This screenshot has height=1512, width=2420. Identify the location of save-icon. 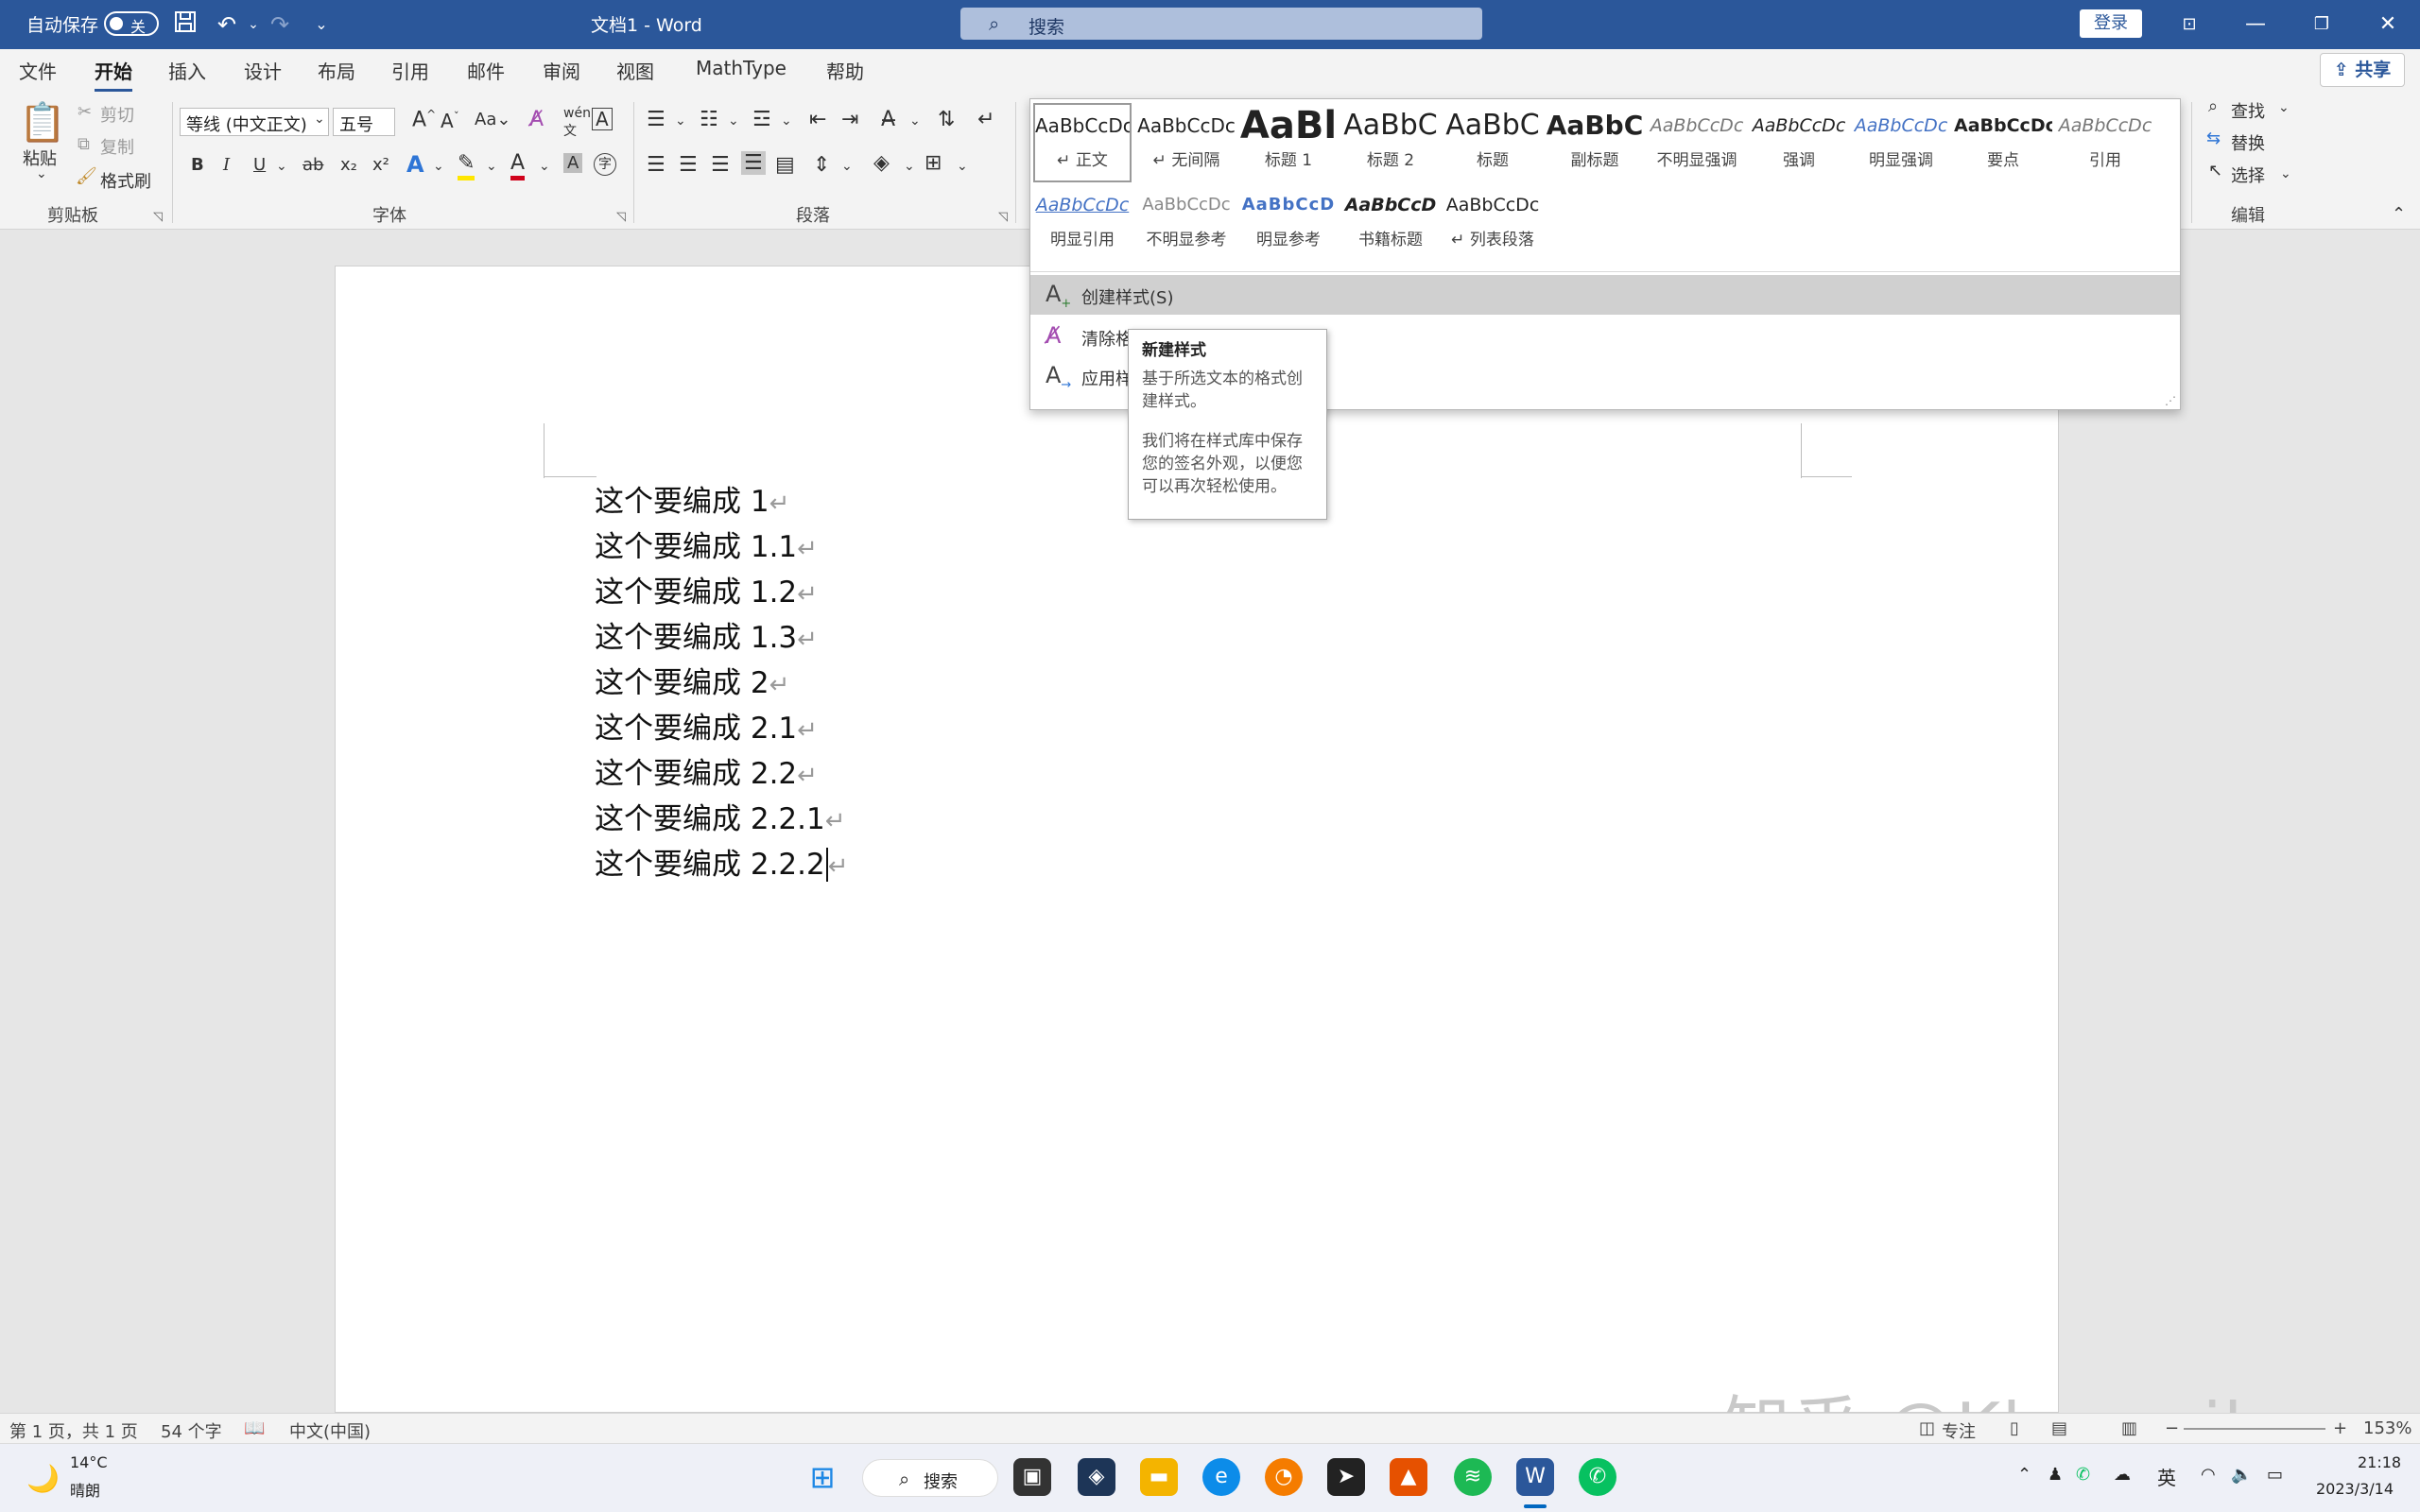
(185, 24).